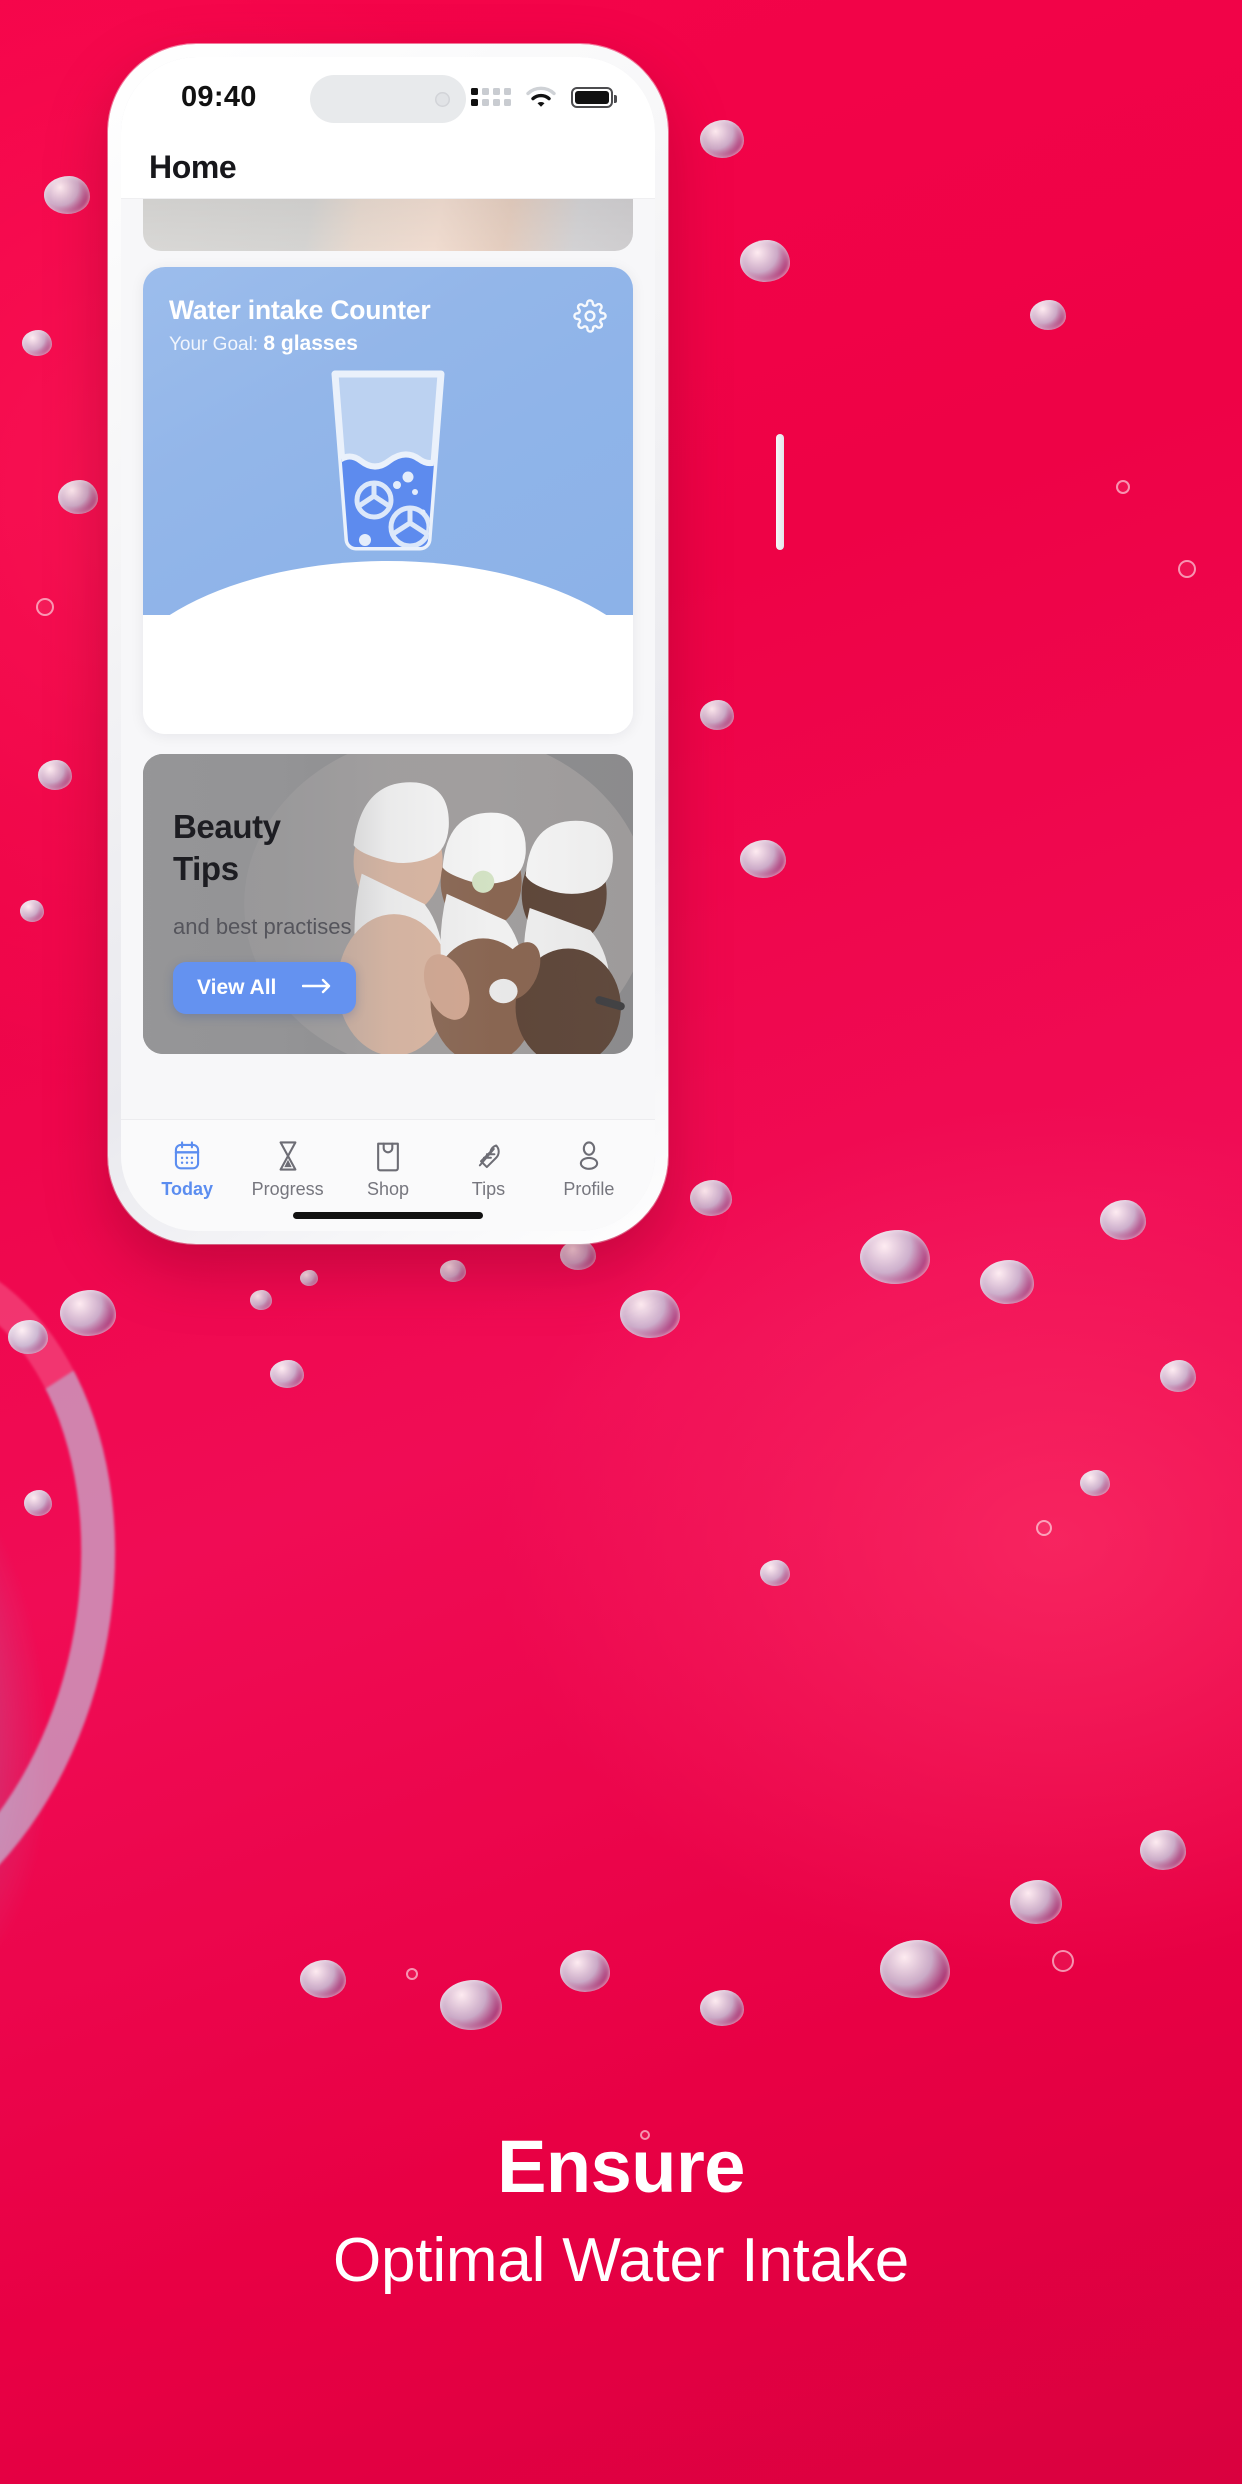 The image size is (1242, 2484). Describe the element at coordinates (262, 927) in the screenshot. I see `beauty-subtitle: and best practises` at that location.